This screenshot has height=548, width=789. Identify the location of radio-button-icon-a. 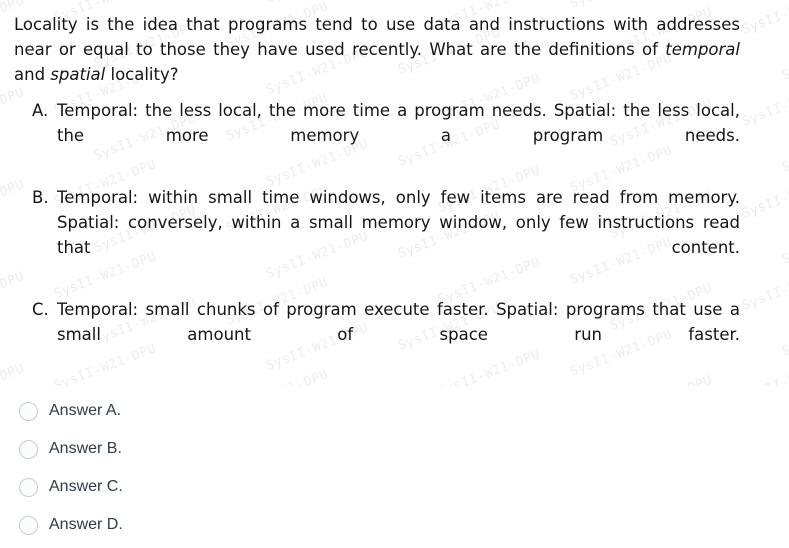
(28, 411).